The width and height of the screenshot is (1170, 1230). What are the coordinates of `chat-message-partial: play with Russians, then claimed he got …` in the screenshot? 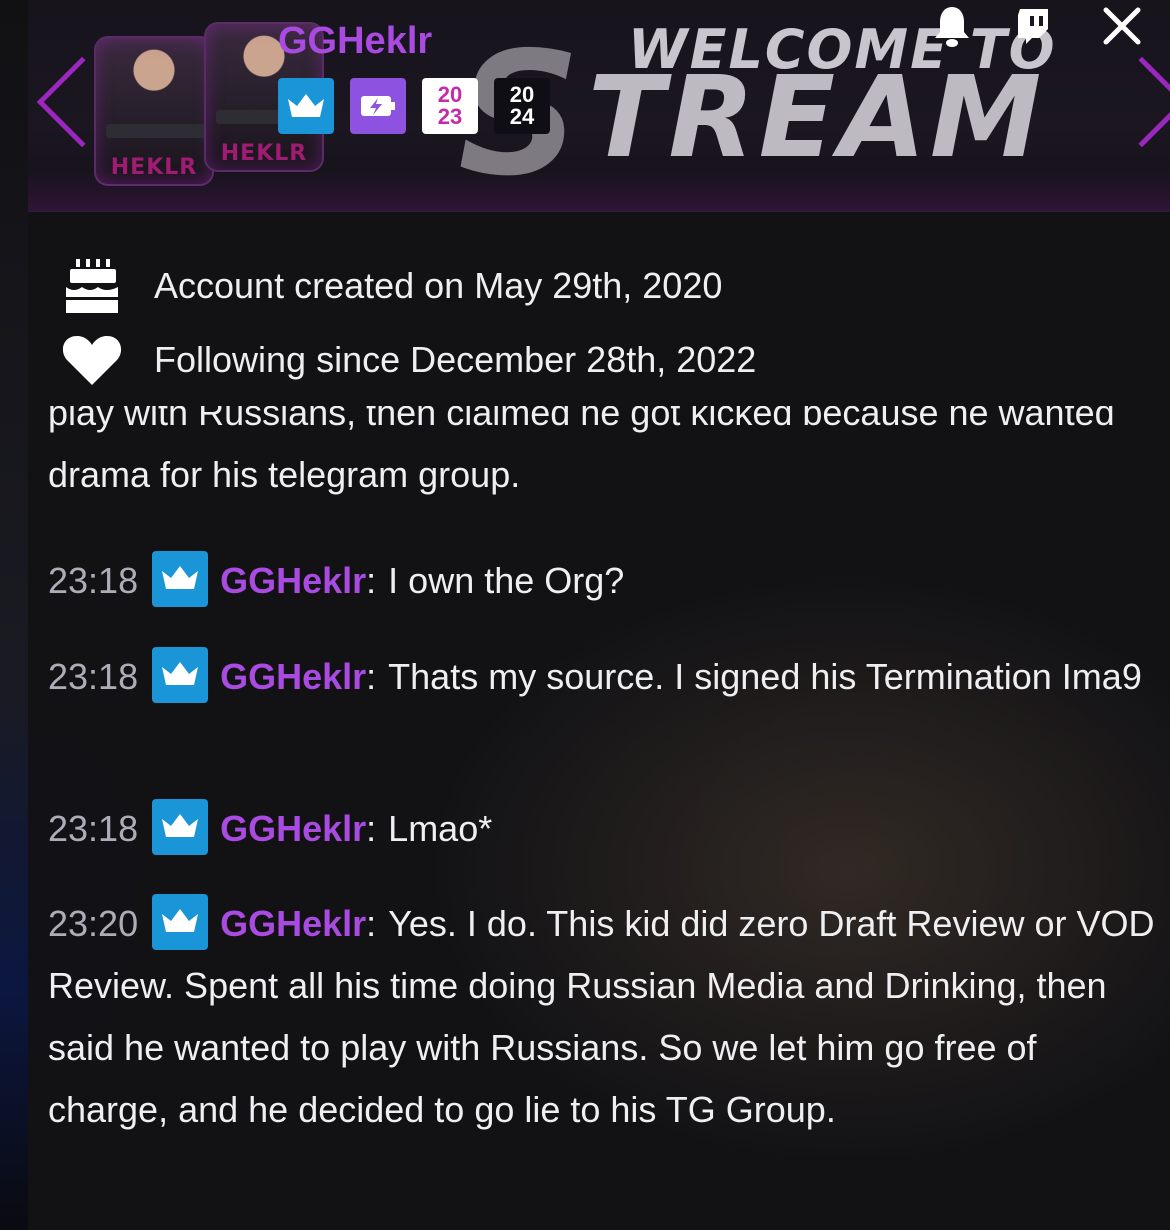 It's located at (581, 450).